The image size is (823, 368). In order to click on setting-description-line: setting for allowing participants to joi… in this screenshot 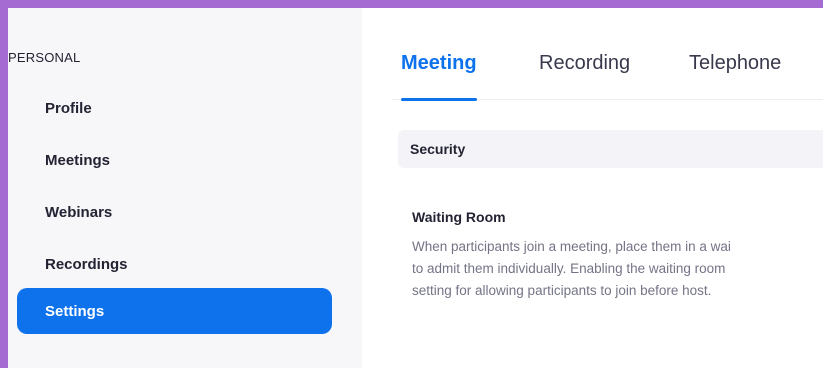, I will do `click(562, 290)`.